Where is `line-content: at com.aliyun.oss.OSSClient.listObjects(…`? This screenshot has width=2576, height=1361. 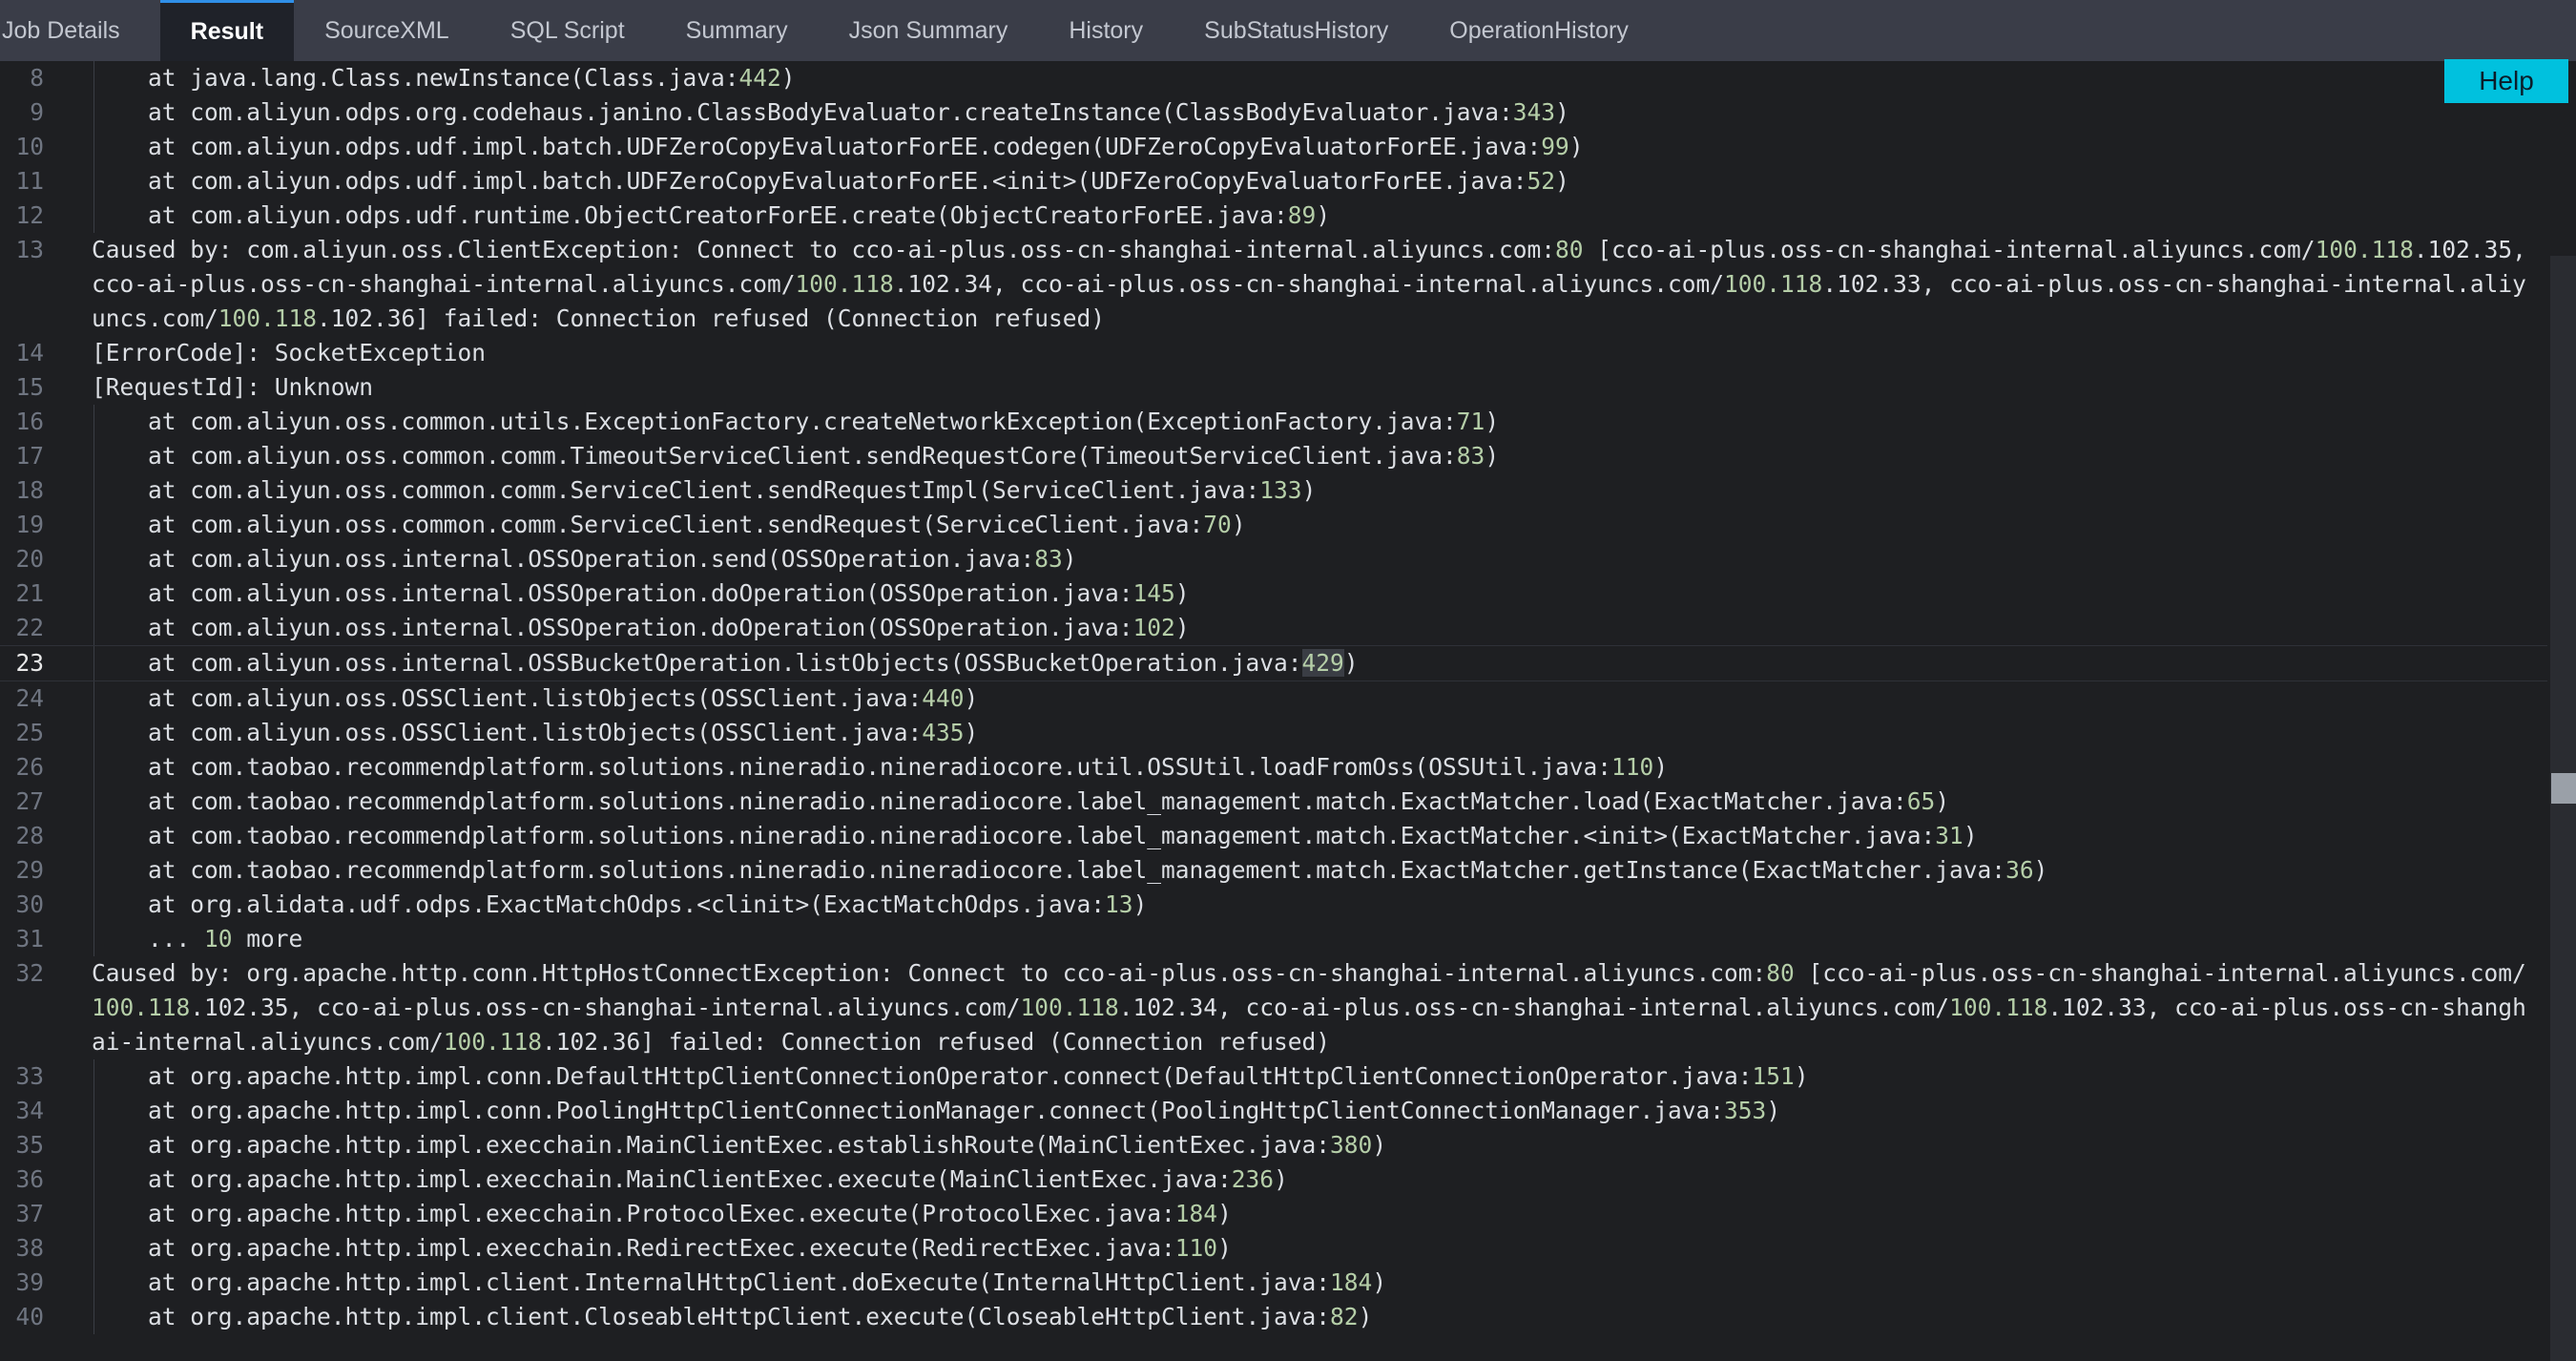 line-content: at com.aliyun.oss.OSSClient.listObjects(… is located at coordinates (1313, 698).